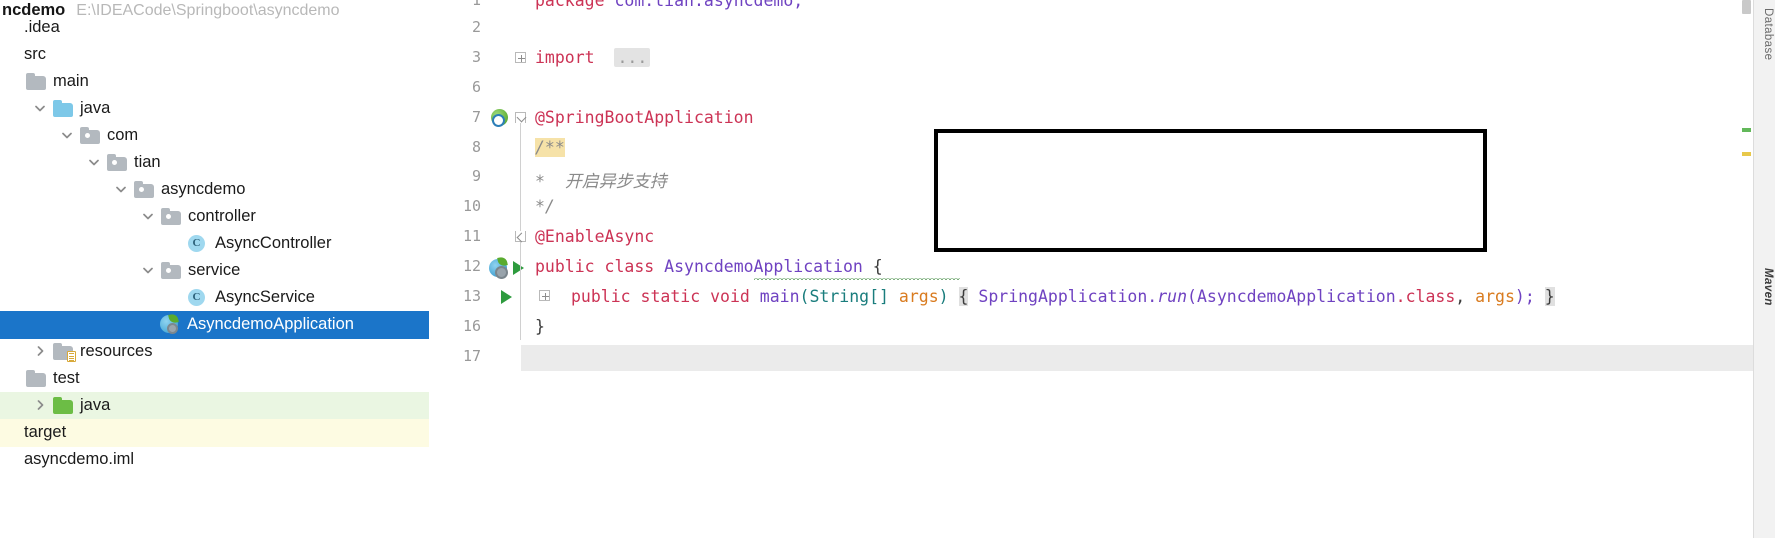 Image resolution: width=1775 pixels, height=538 pixels. What do you see at coordinates (171, 324) in the screenshot?
I see `spring-boot-class-icon` at bounding box center [171, 324].